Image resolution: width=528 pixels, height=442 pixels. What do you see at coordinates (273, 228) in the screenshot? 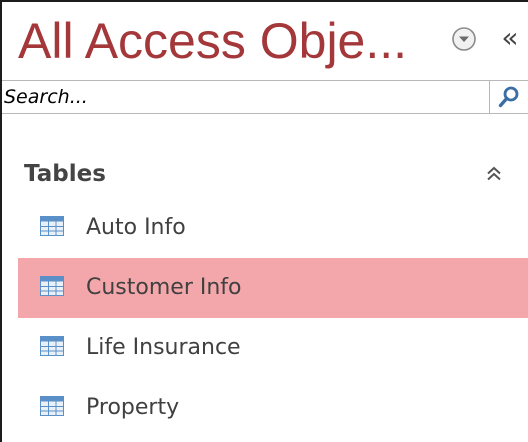
I see `list-item-auto-info: Auto Info` at bounding box center [273, 228].